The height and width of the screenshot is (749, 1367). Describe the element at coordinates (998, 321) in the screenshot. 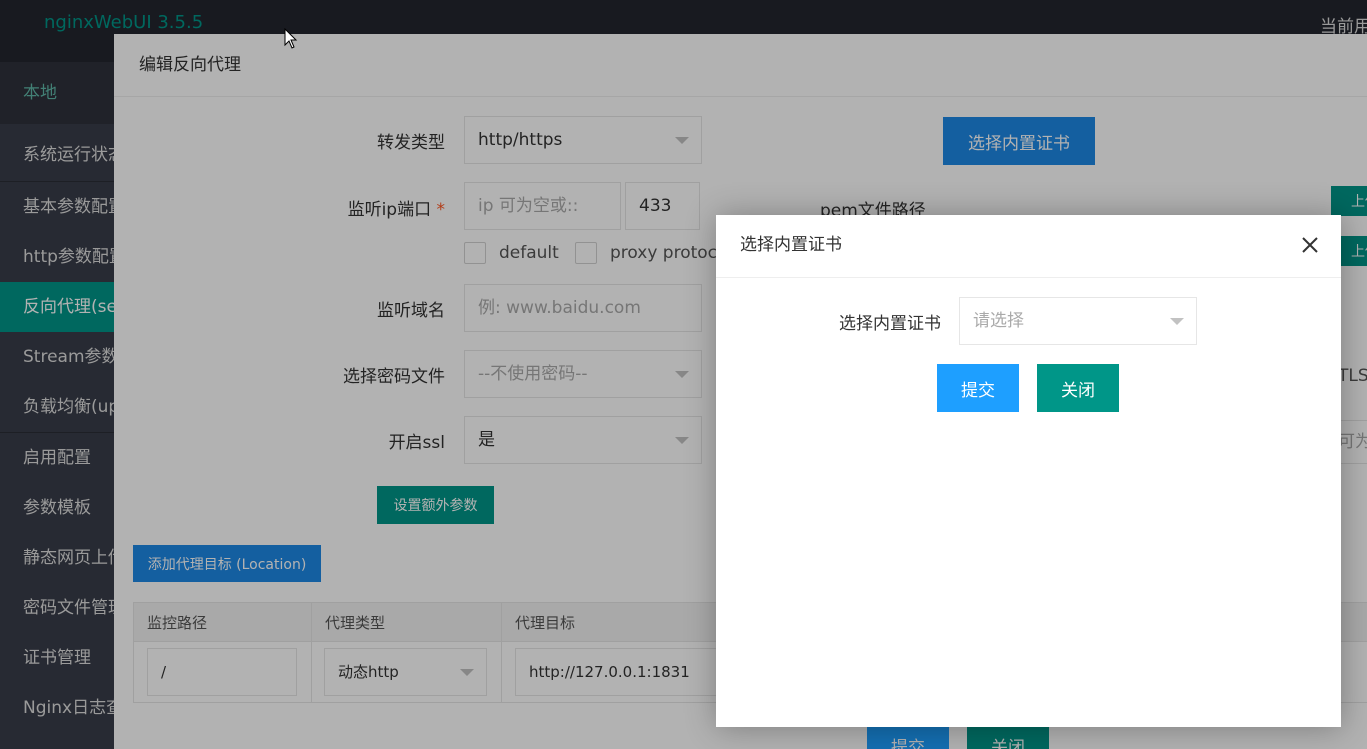

I see `cert-select-placeholder: 请选择` at that location.